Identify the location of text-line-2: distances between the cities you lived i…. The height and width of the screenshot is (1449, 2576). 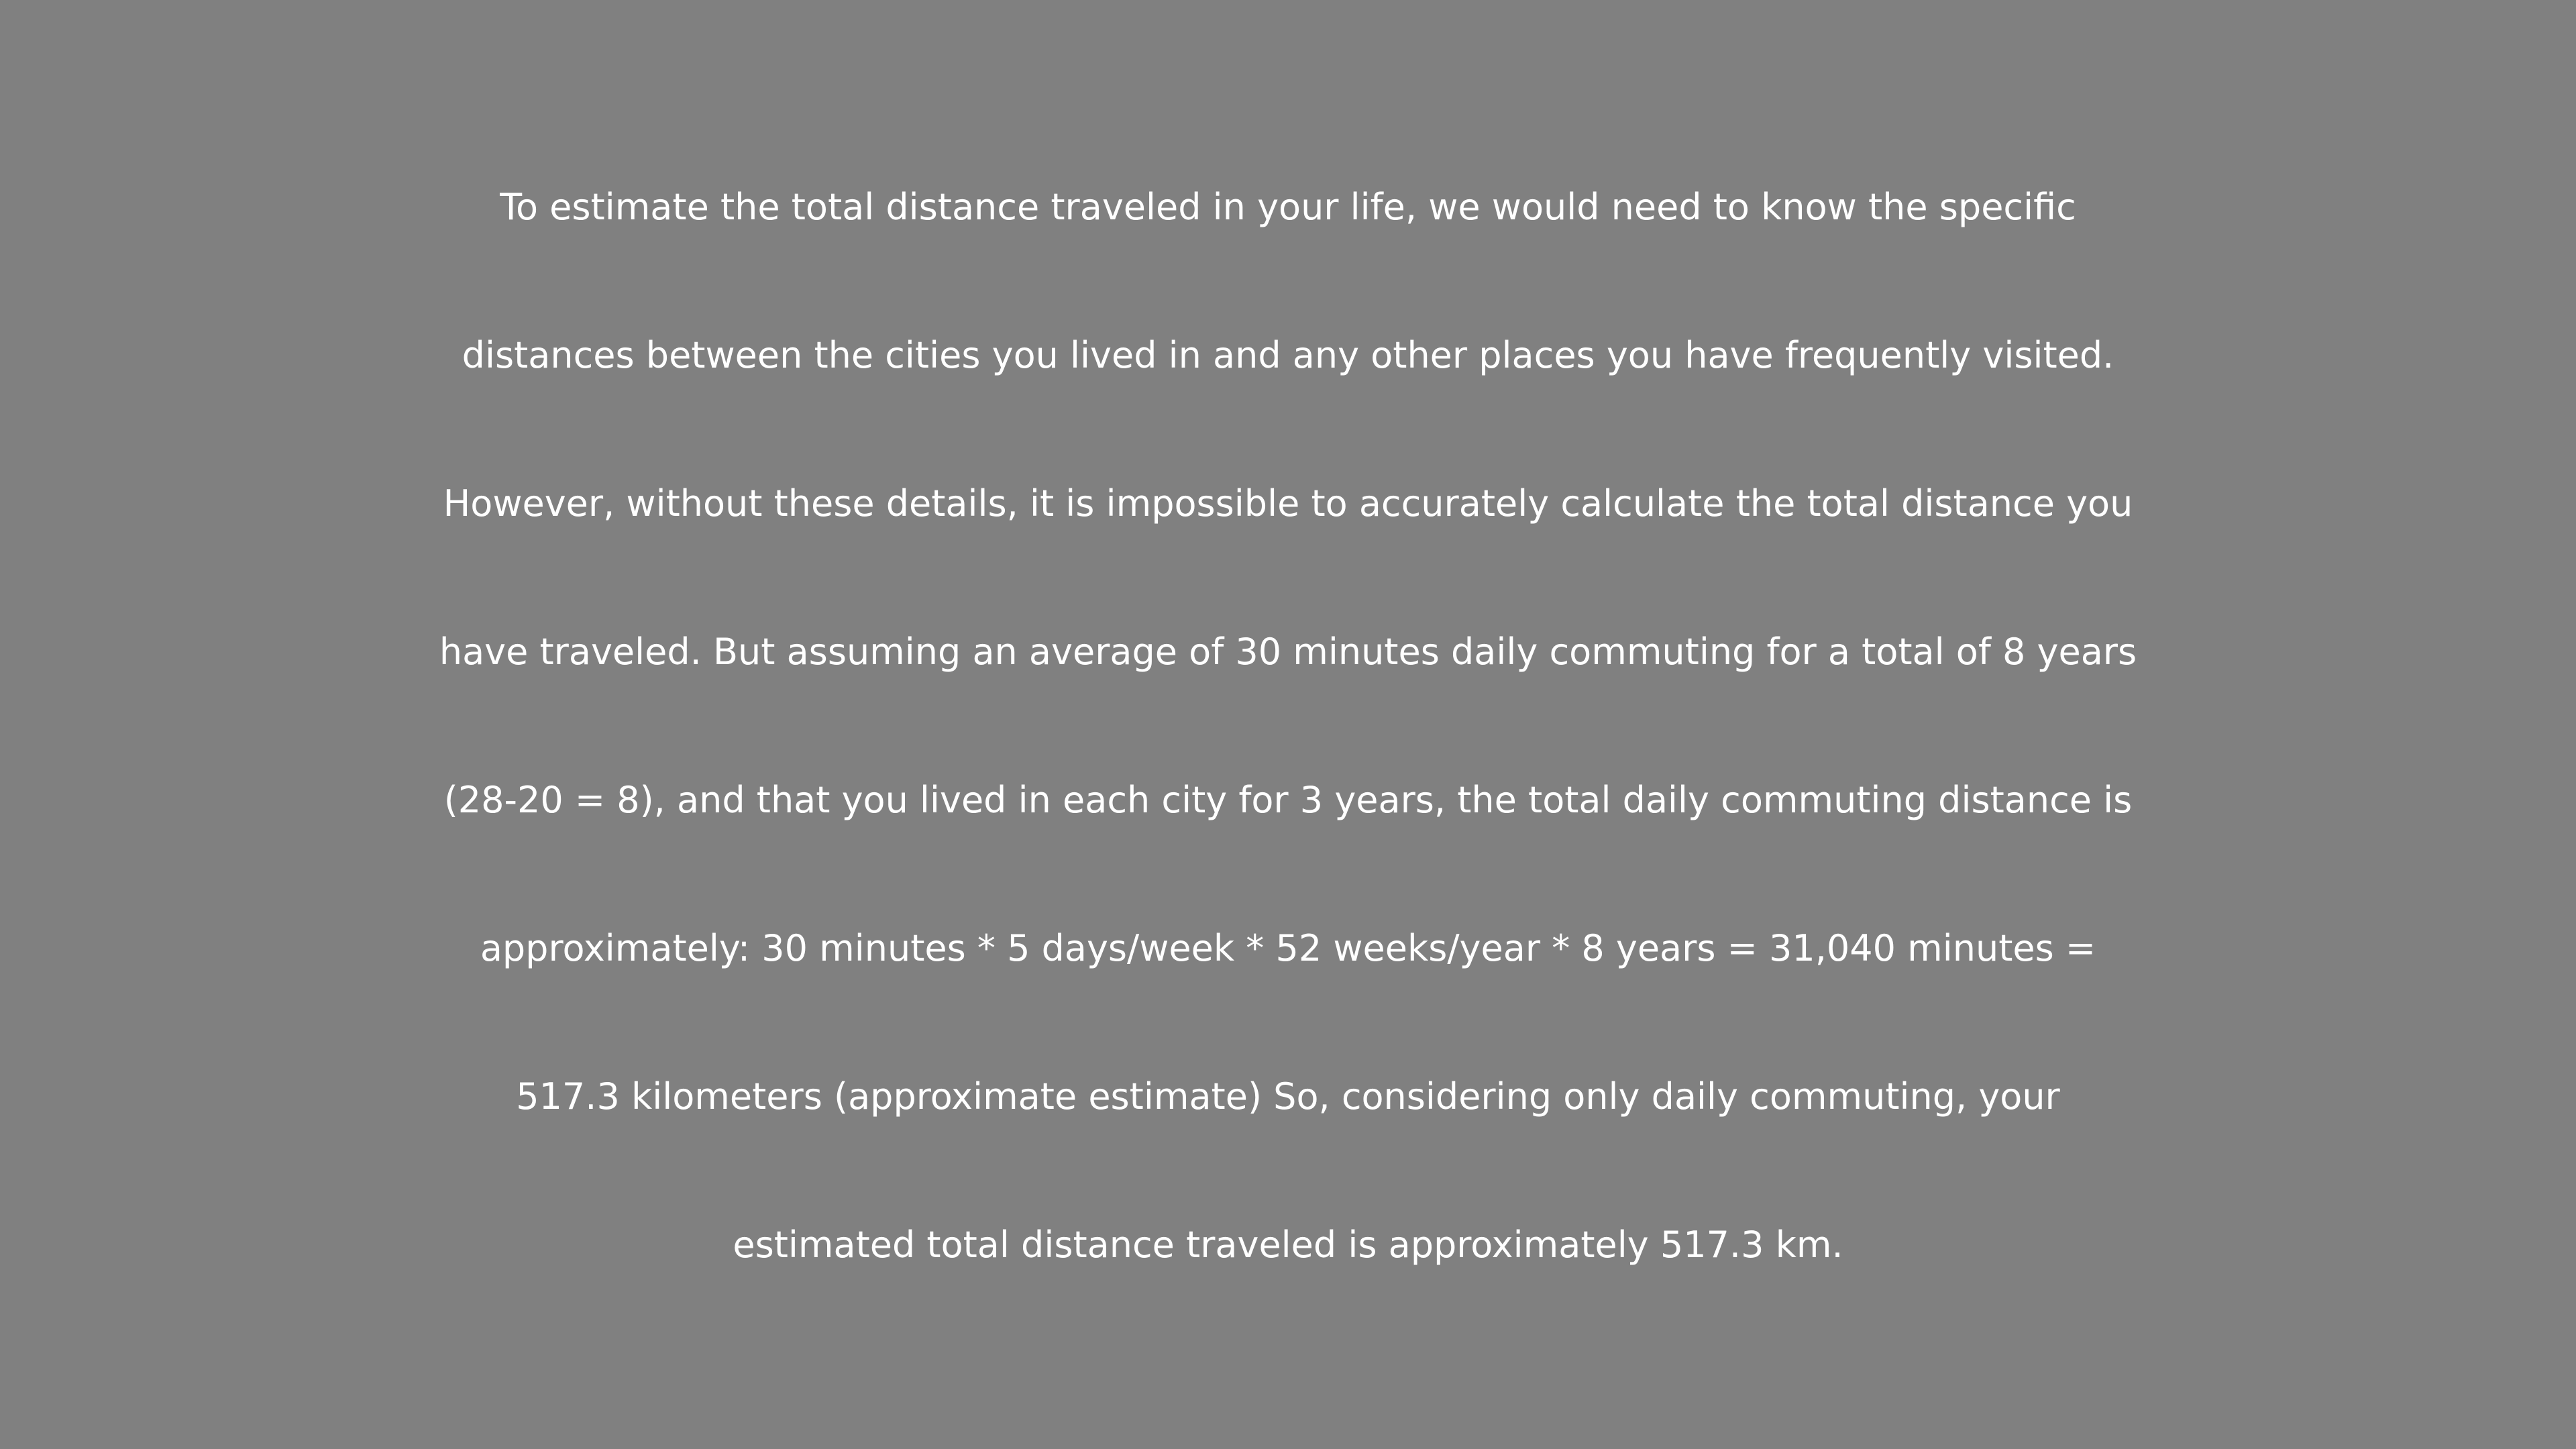
(1288, 355).